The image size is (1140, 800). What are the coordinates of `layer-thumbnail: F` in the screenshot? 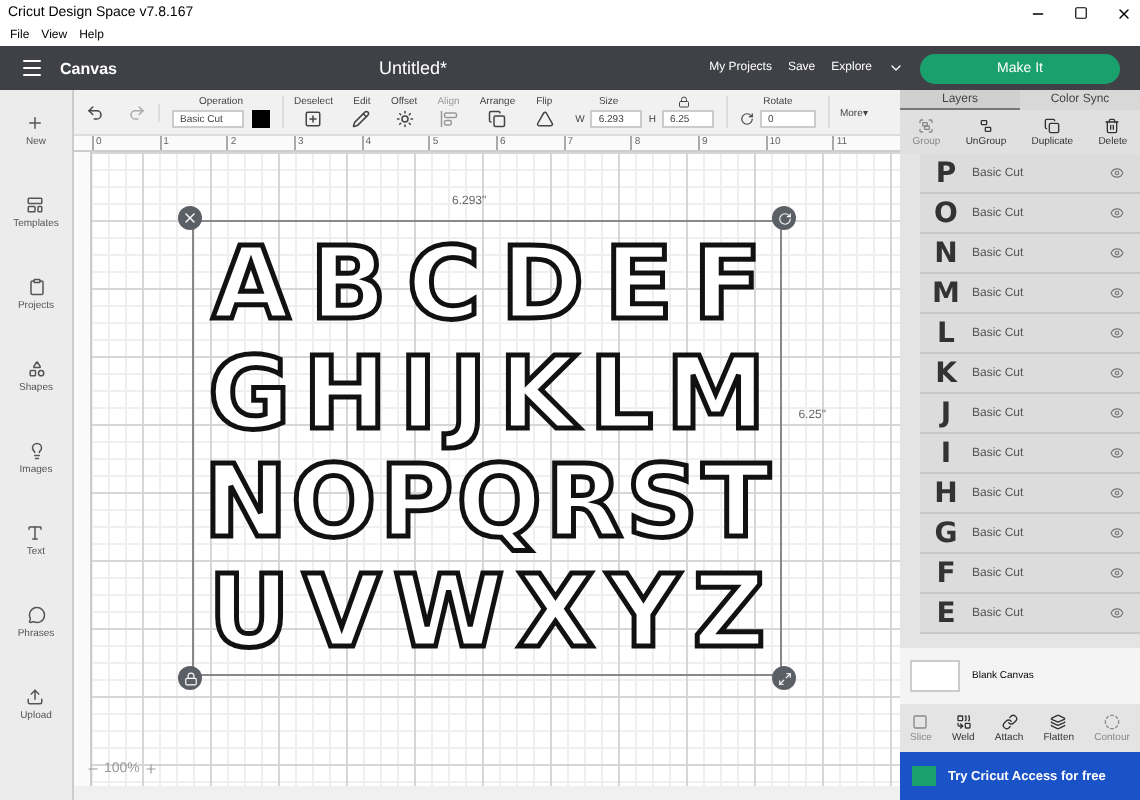 It's located at (946, 573).